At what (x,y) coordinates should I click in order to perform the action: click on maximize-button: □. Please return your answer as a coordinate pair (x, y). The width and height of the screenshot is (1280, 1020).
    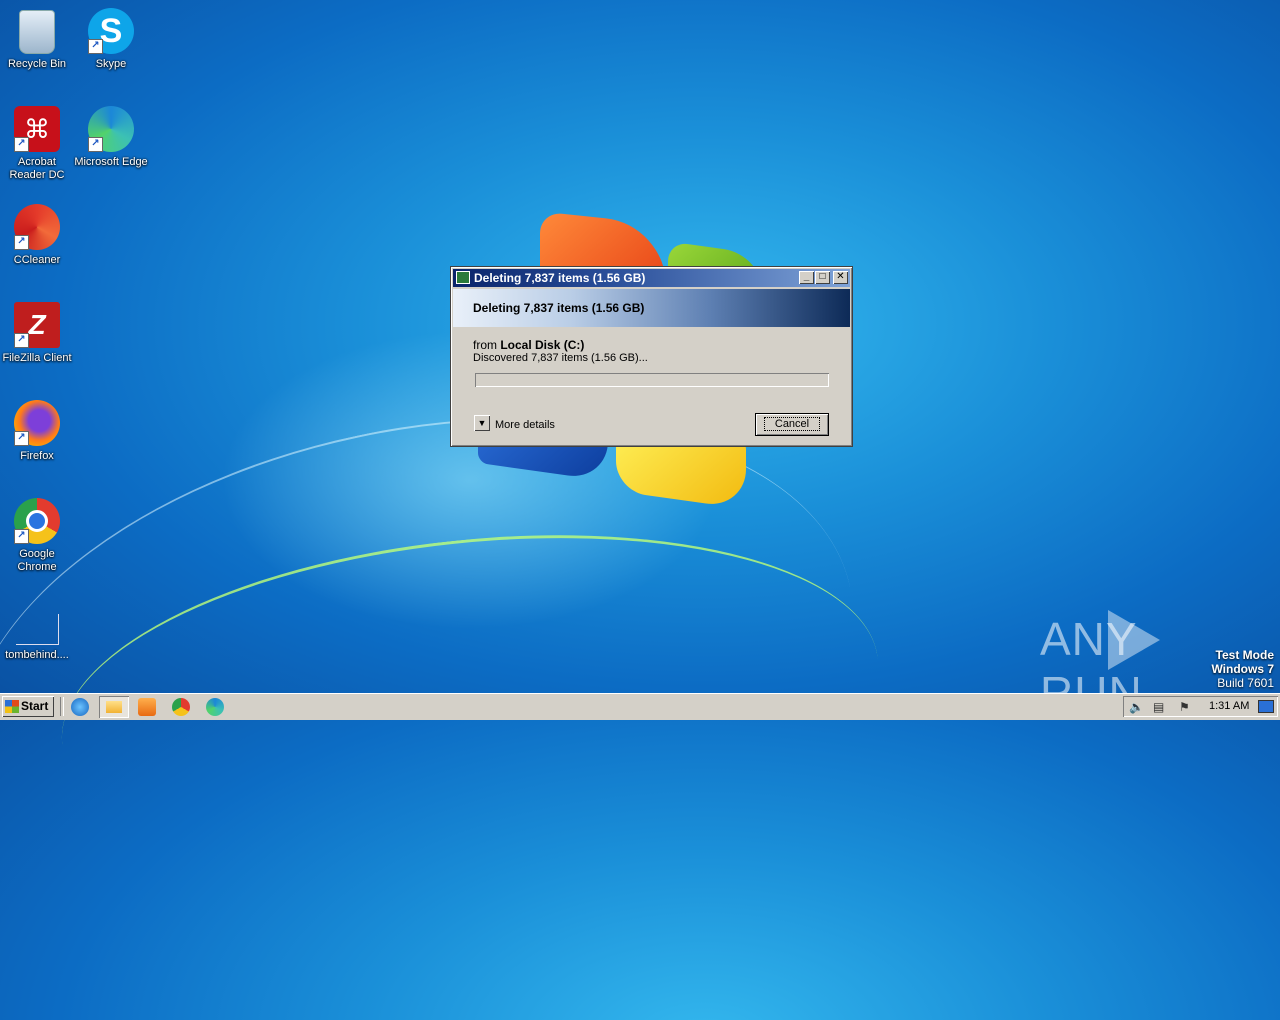
    Looking at the image, I should click on (822, 277).